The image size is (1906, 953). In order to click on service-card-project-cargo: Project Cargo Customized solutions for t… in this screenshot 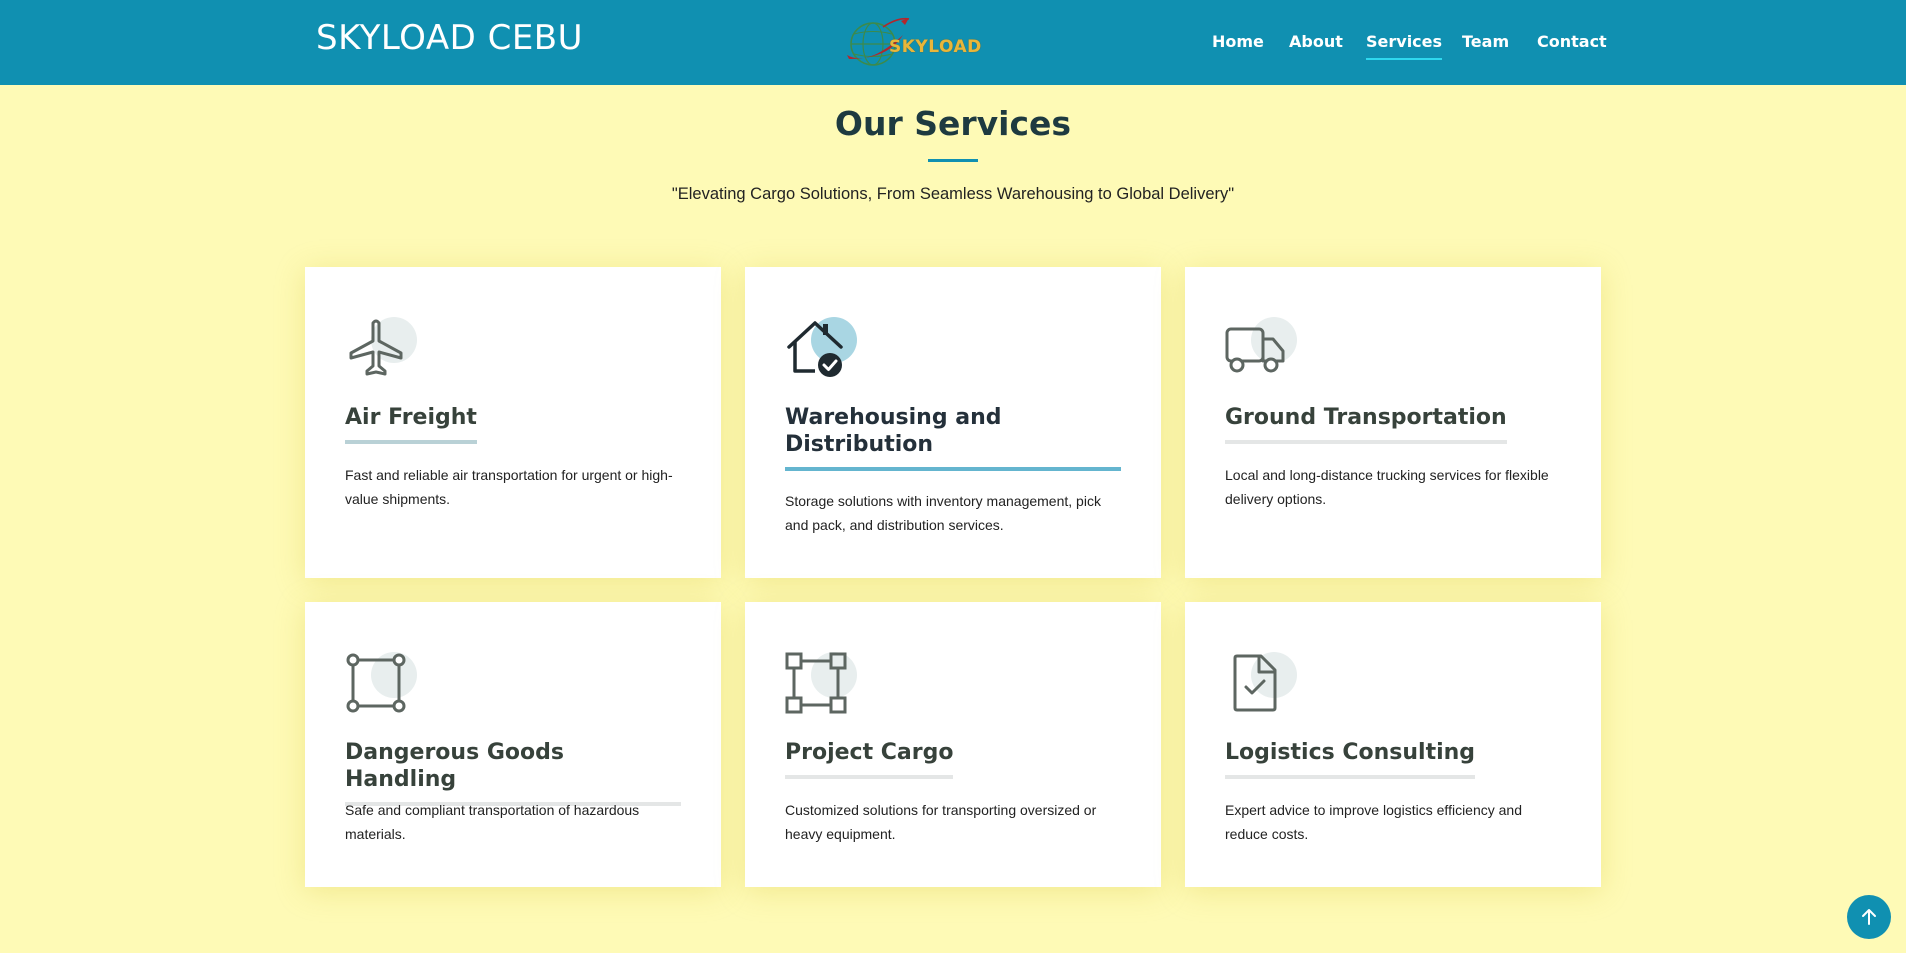, I will do `click(953, 744)`.